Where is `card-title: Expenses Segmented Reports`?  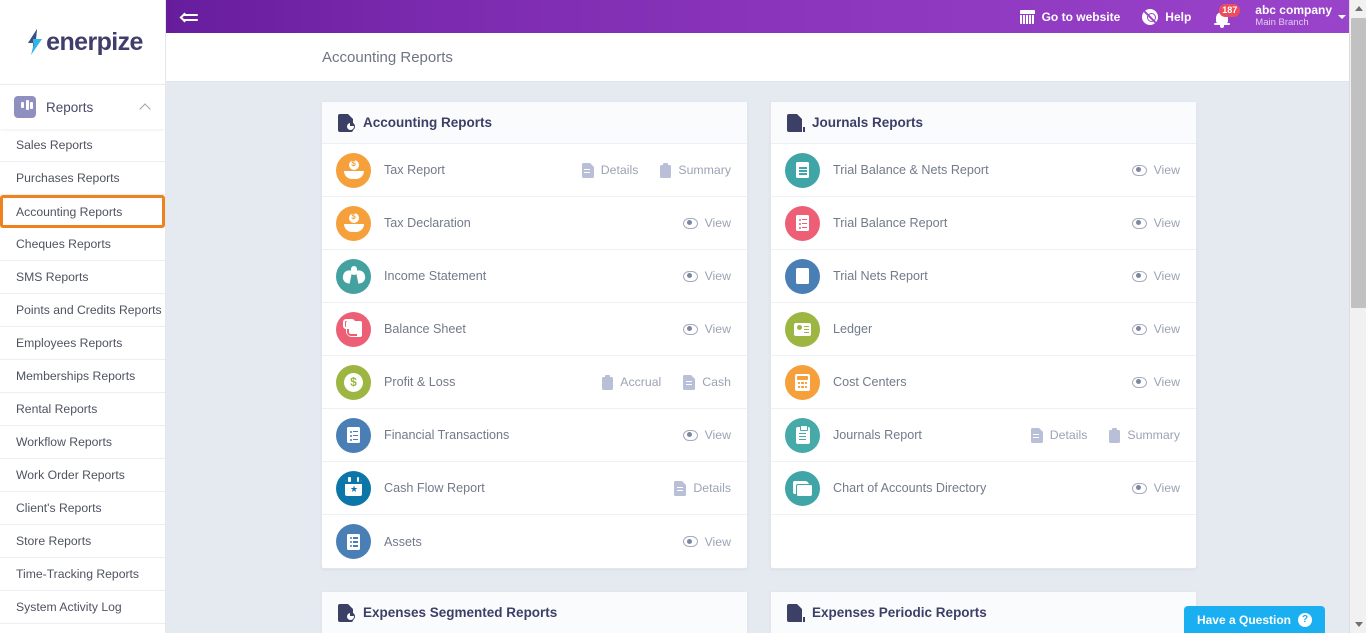 card-title: Expenses Segmented Reports is located at coordinates (460, 612).